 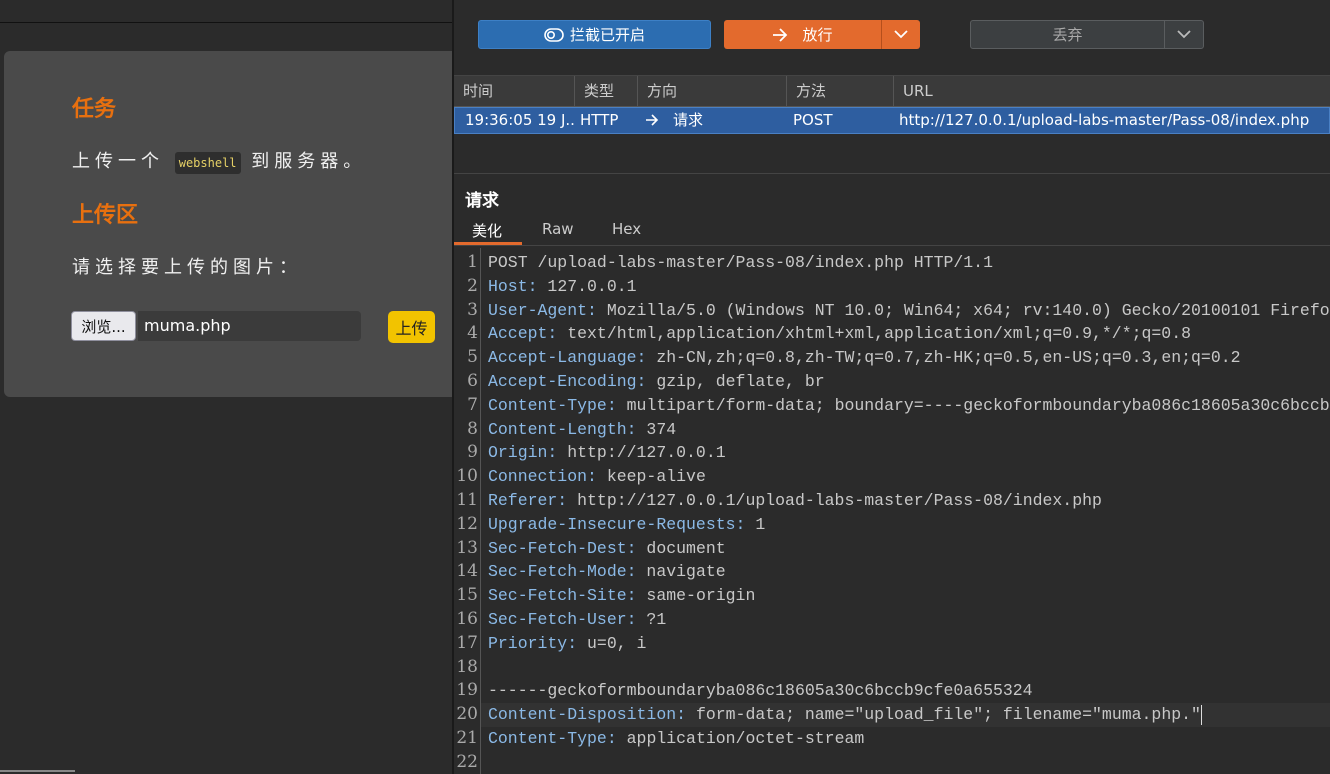 I want to click on chevron-down-icon, so click(x=1184, y=34).